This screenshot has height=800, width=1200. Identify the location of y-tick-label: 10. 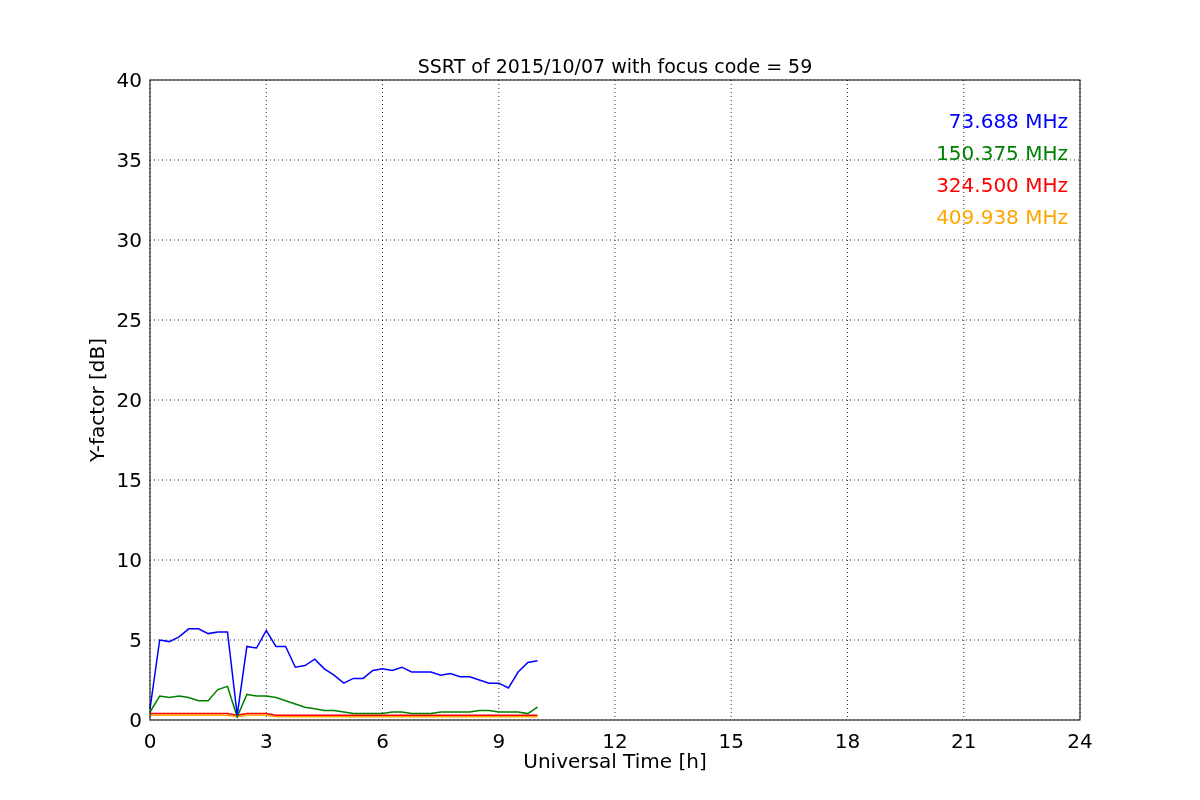
(129, 560).